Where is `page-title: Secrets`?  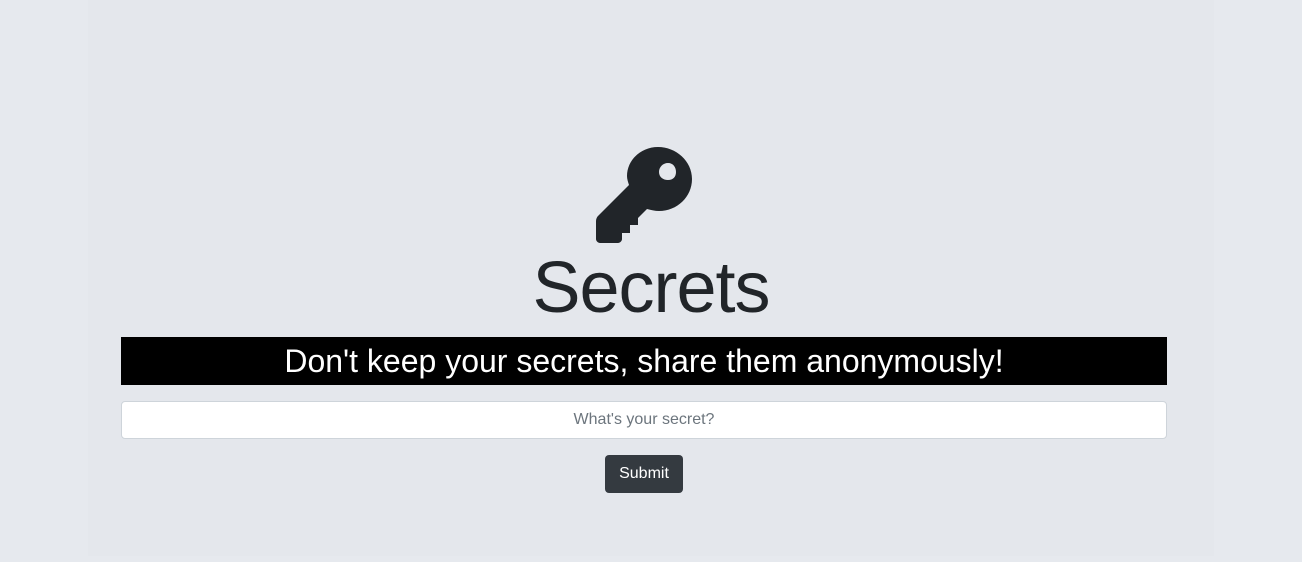
page-title: Secrets is located at coordinates (651, 288).